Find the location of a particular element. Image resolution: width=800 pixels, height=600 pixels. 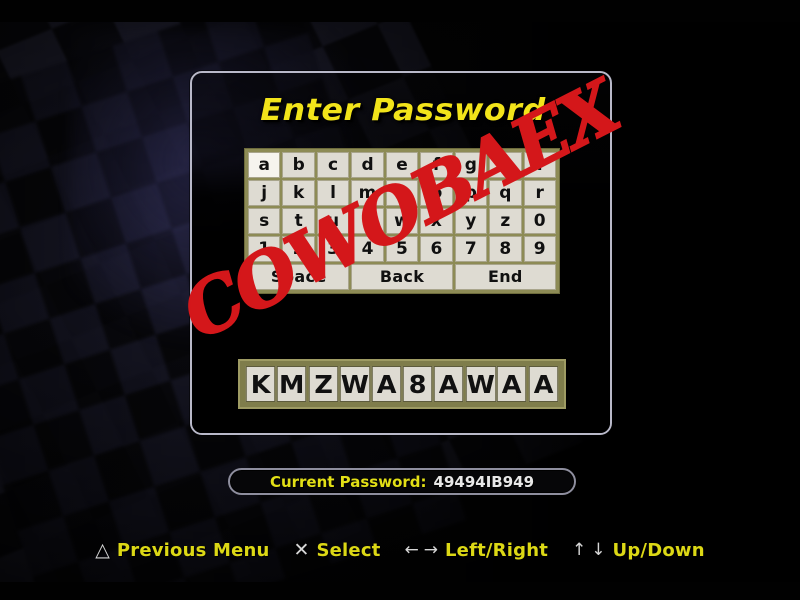

key-6: 6 is located at coordinates (436, 249).